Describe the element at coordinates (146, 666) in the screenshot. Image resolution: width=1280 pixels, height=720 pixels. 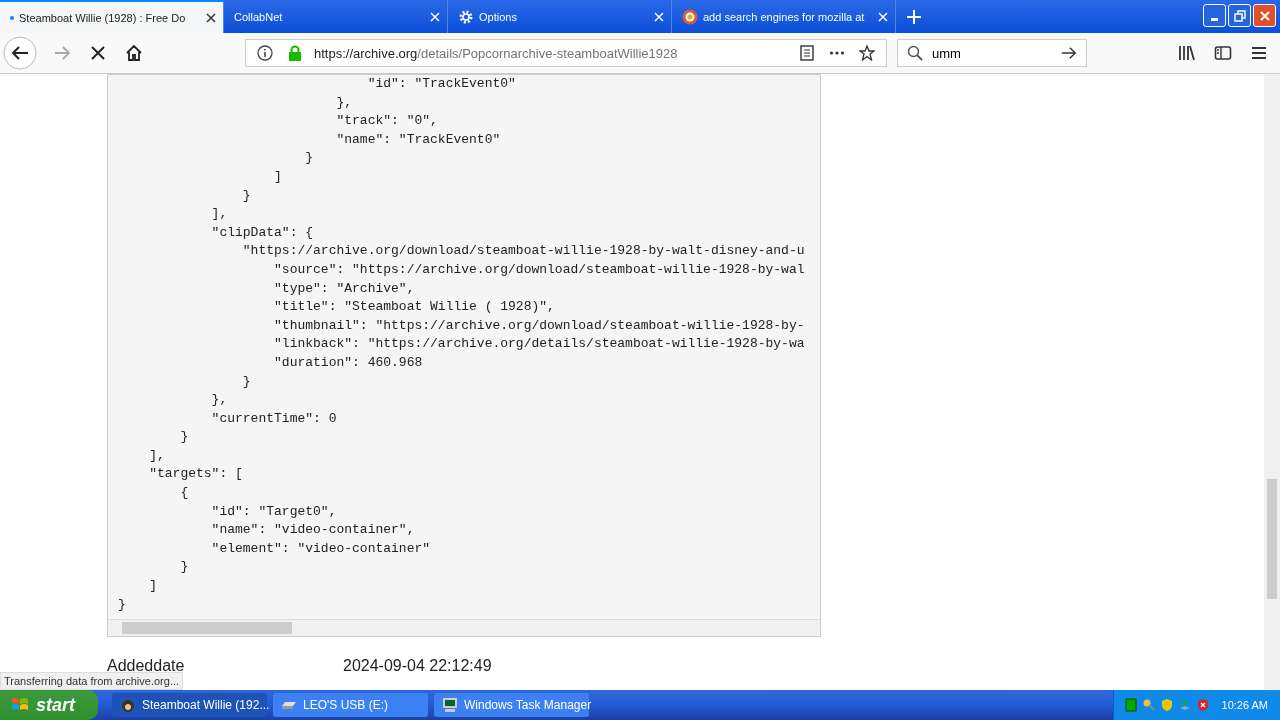
I see `metadata-label: Addeddate` at that location.